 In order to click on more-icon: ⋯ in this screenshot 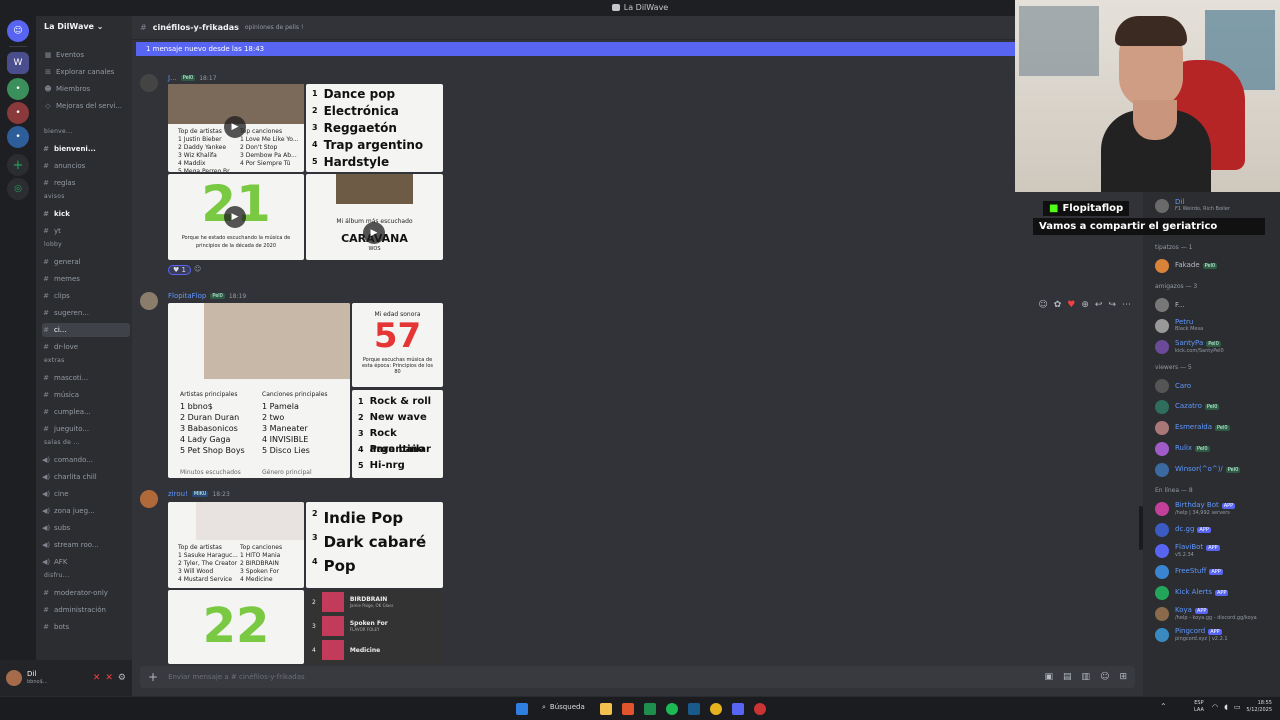, I will do `click(1126, 305)`.